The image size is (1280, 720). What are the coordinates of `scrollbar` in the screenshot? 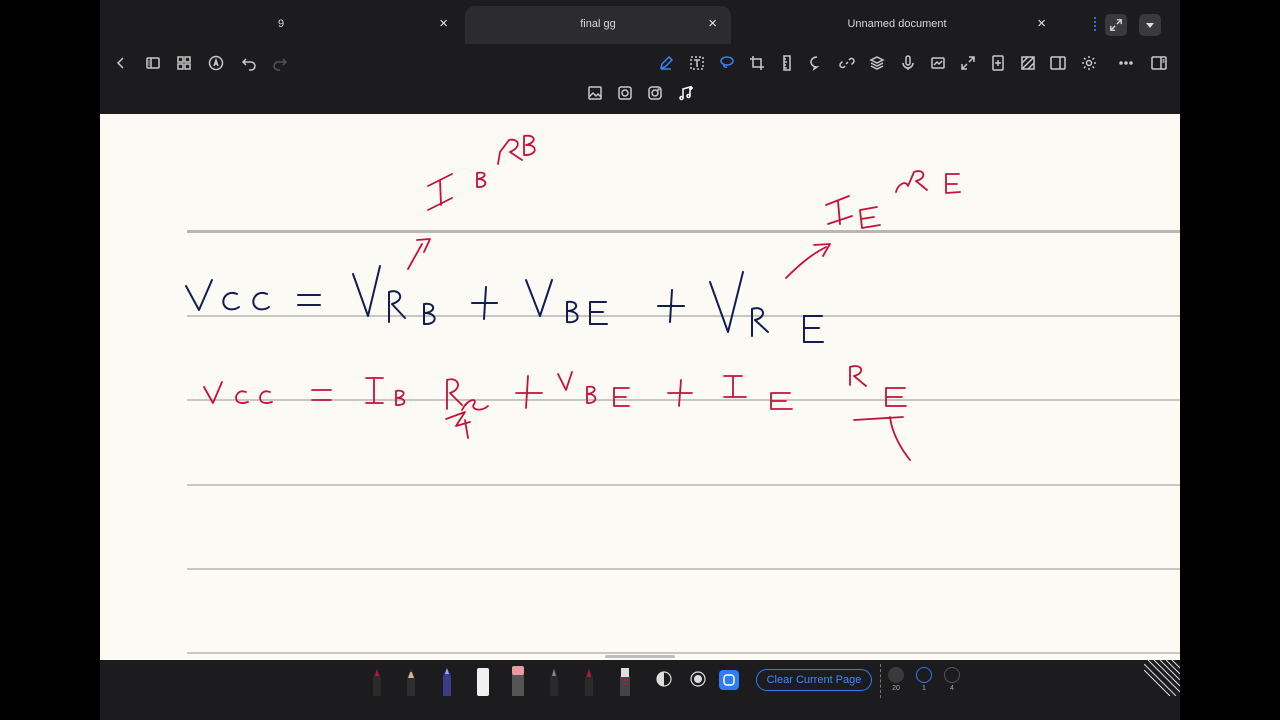 It's located at (640, 656).